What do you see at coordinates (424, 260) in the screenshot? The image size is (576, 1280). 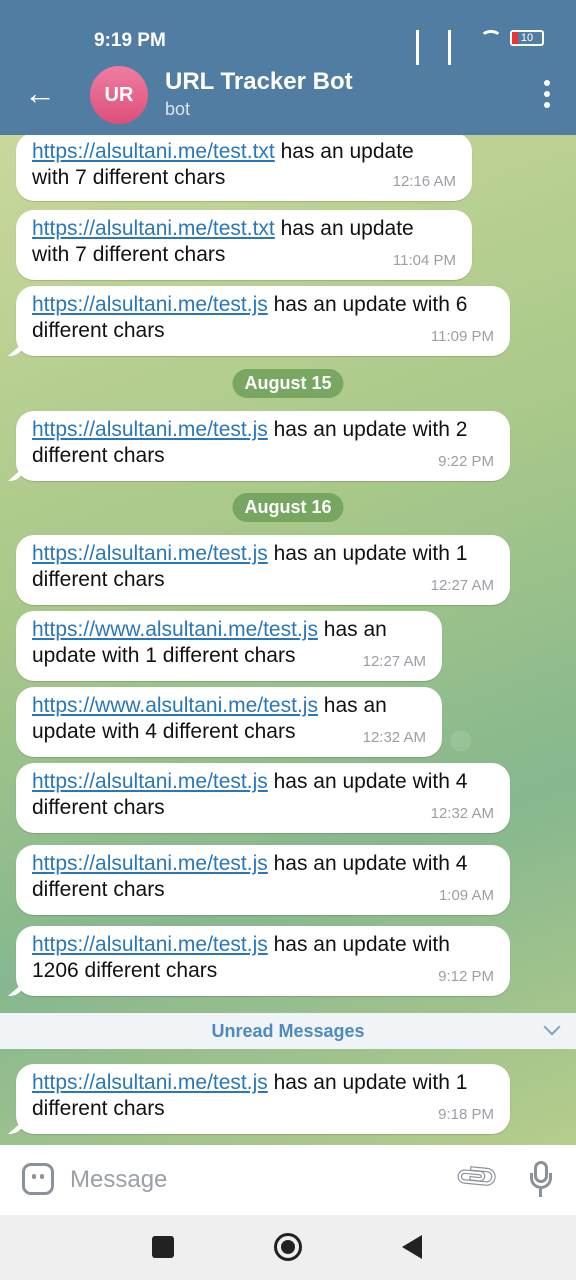 I see `message-time: 11:04 PM` at bounding box center [424, 260].